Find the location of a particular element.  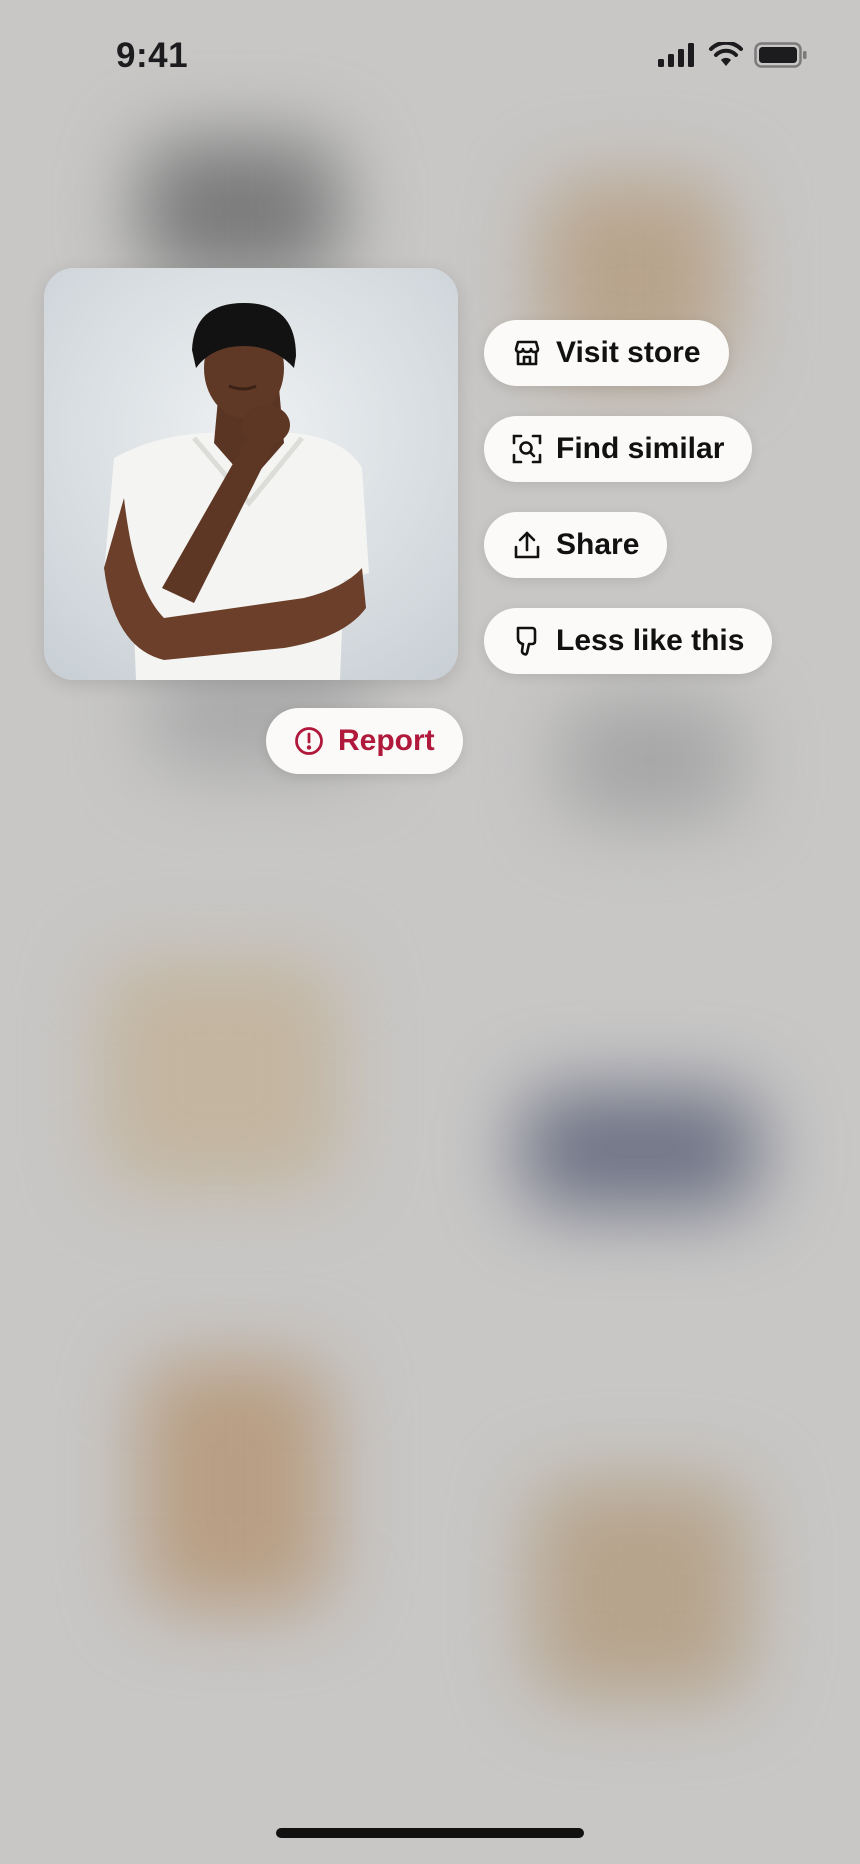

status-time: 9:41 is located at coordinates (152, 55).